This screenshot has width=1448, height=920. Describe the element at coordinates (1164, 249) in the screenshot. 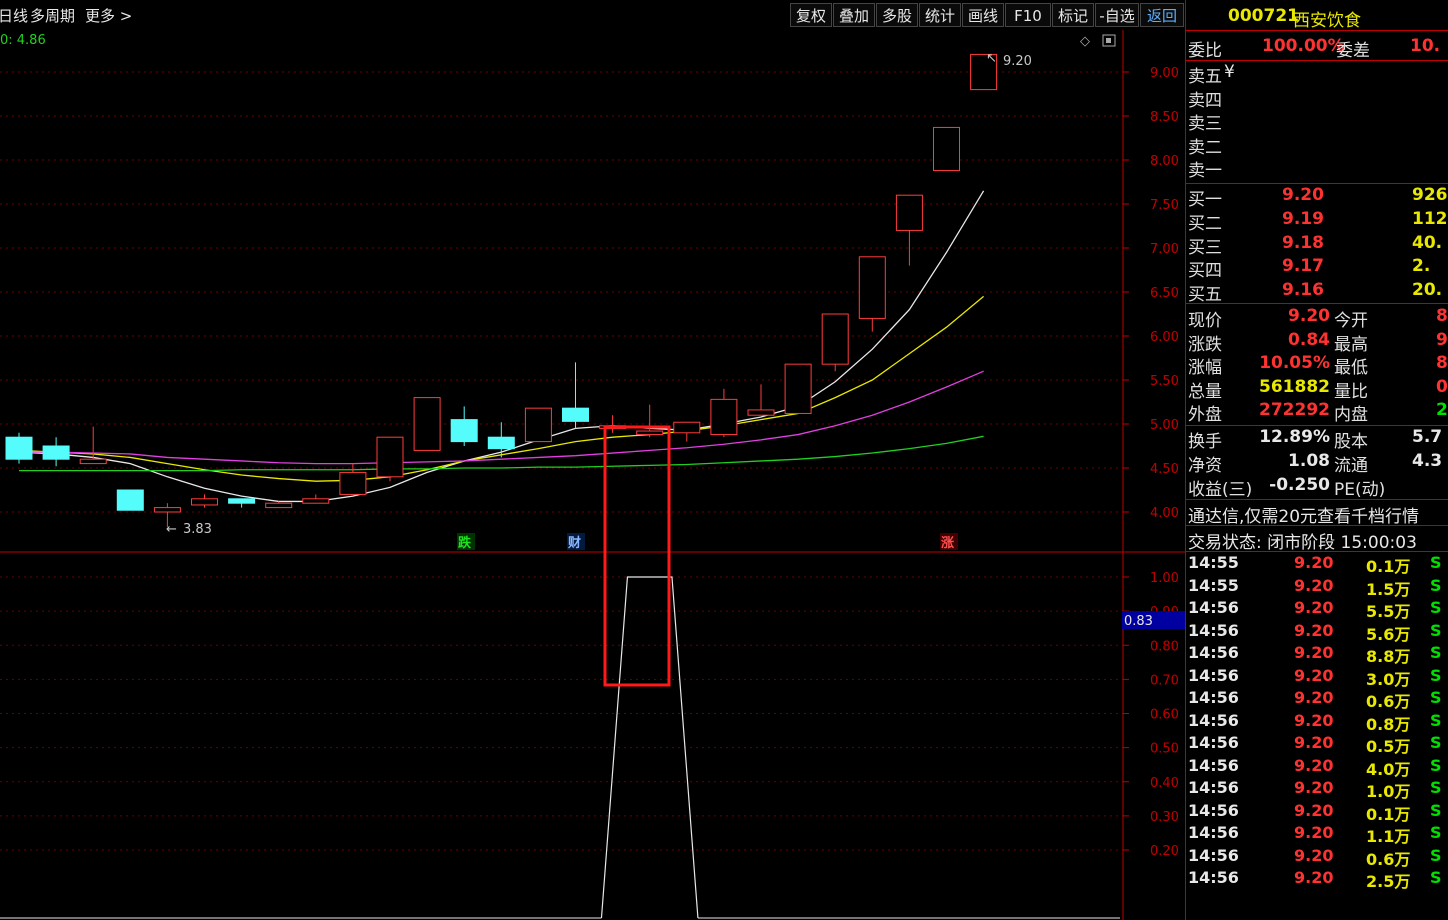

I see `price-tick-label: 7.00` at that location.